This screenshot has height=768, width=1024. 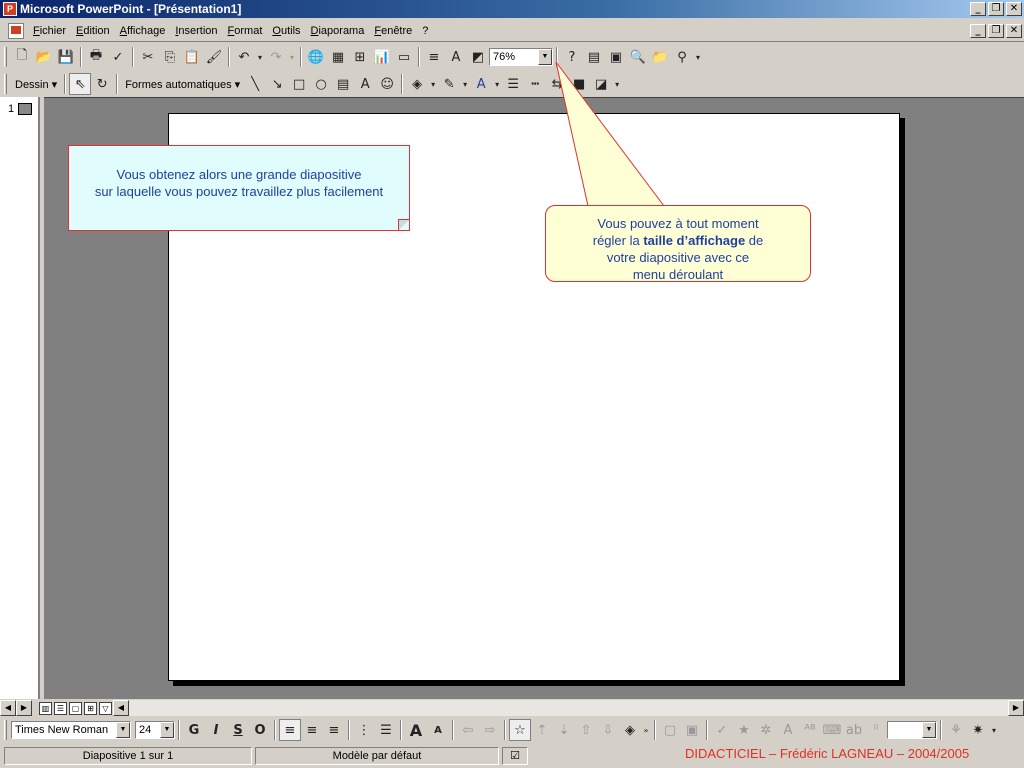 I want to click on align-left-icon: ≡, so click(x=290, y=730).